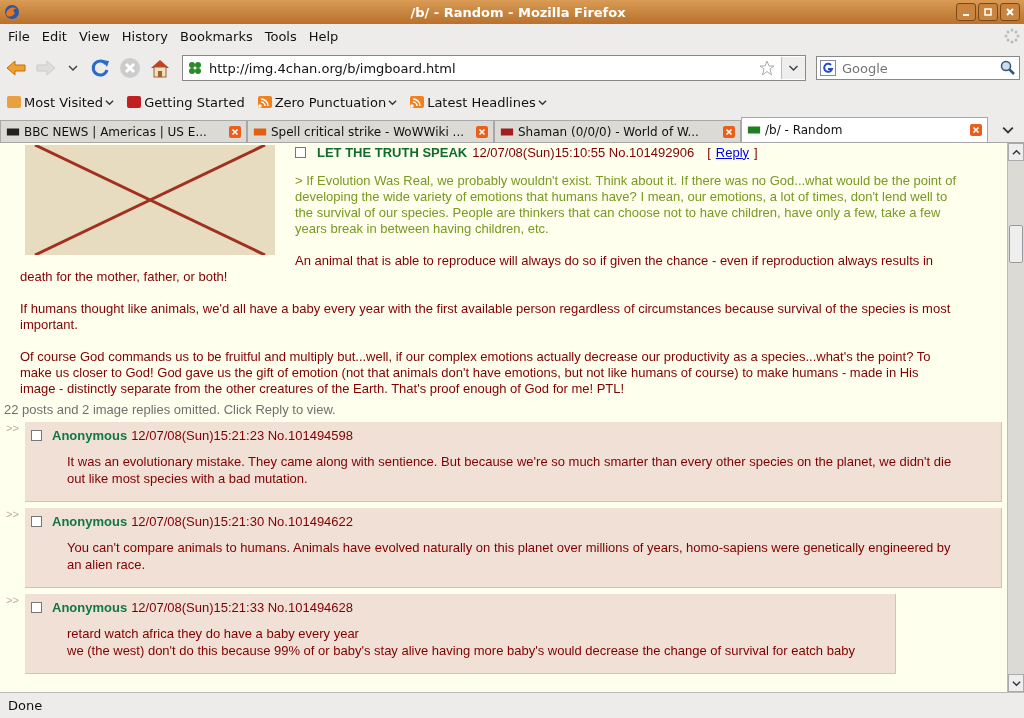 This screenshot has width=1024, height=718. I want to click on search-engine-icon, so click(828, 68).